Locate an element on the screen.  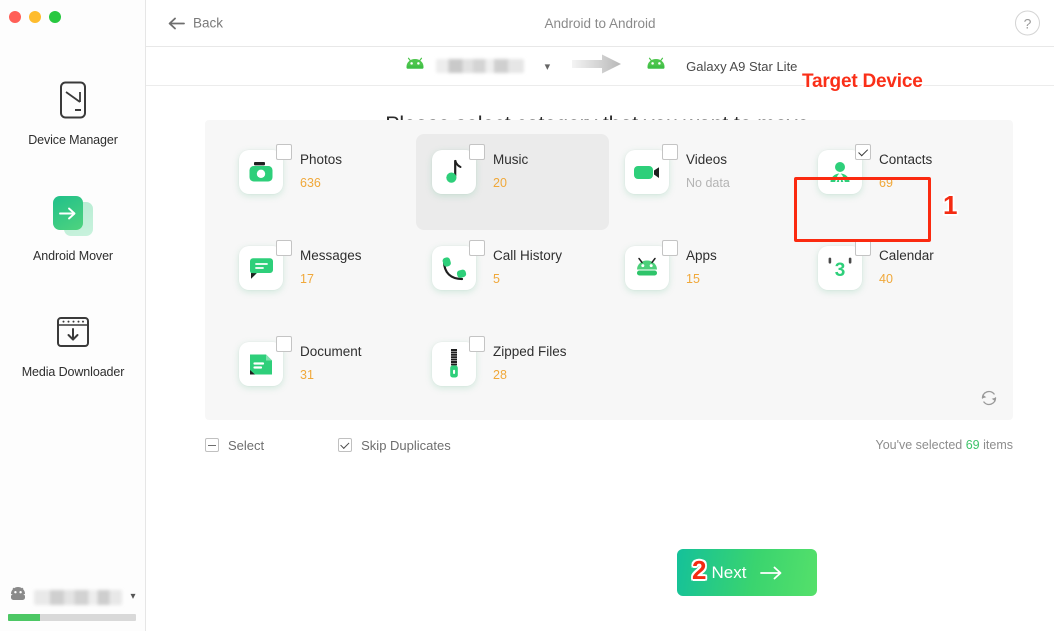
zoom-window-button is located at coordinates (55, 17).